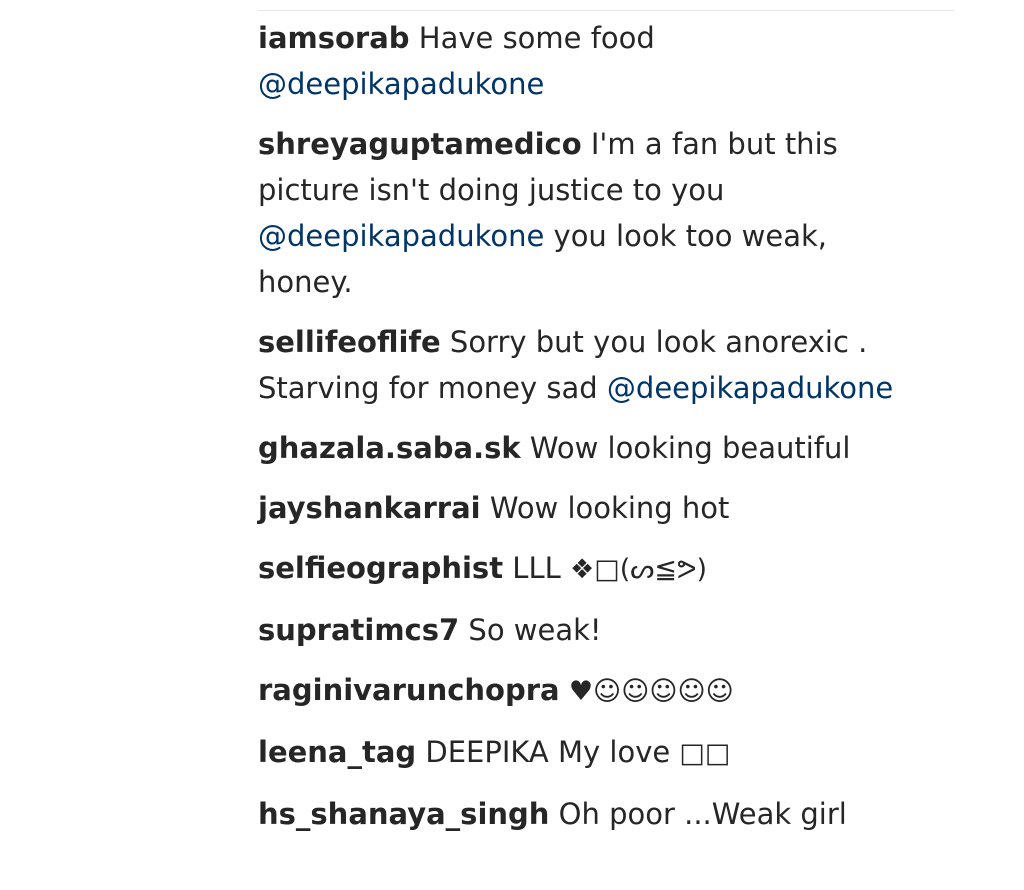 The image size is (1024, 890). I want to click on comment-text: Wow looking hot, so click(609, 508).